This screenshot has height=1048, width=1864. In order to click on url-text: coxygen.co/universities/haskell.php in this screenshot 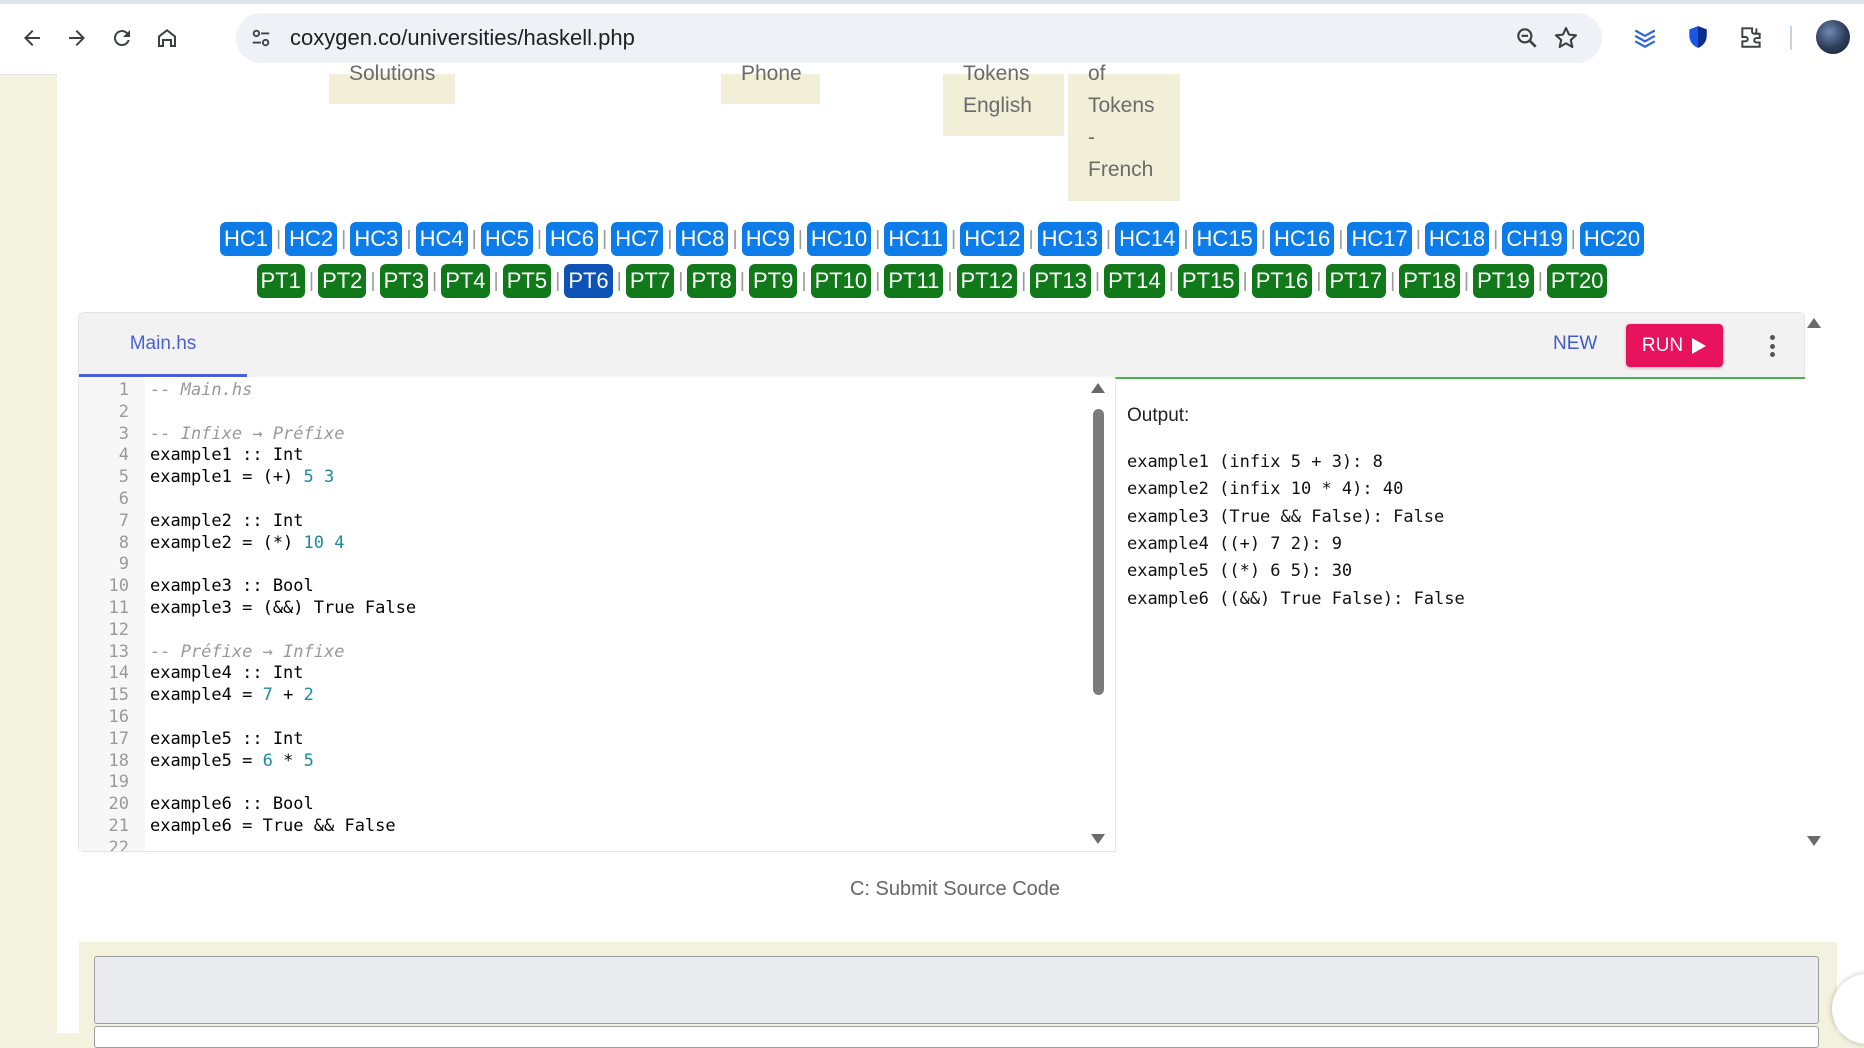, I will do `click(462, 38)`.